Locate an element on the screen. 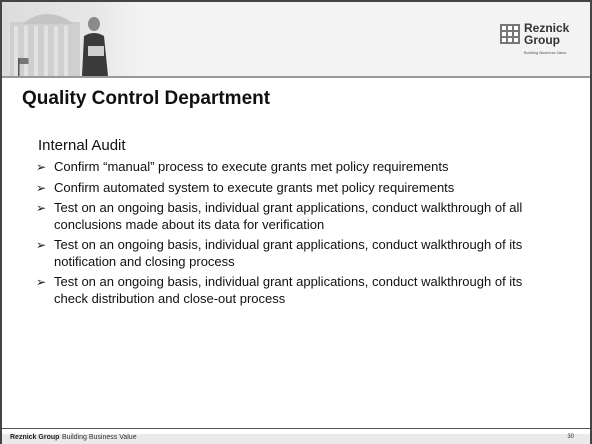  logo-name: Reznick Group is located at coordinates (546, 34).